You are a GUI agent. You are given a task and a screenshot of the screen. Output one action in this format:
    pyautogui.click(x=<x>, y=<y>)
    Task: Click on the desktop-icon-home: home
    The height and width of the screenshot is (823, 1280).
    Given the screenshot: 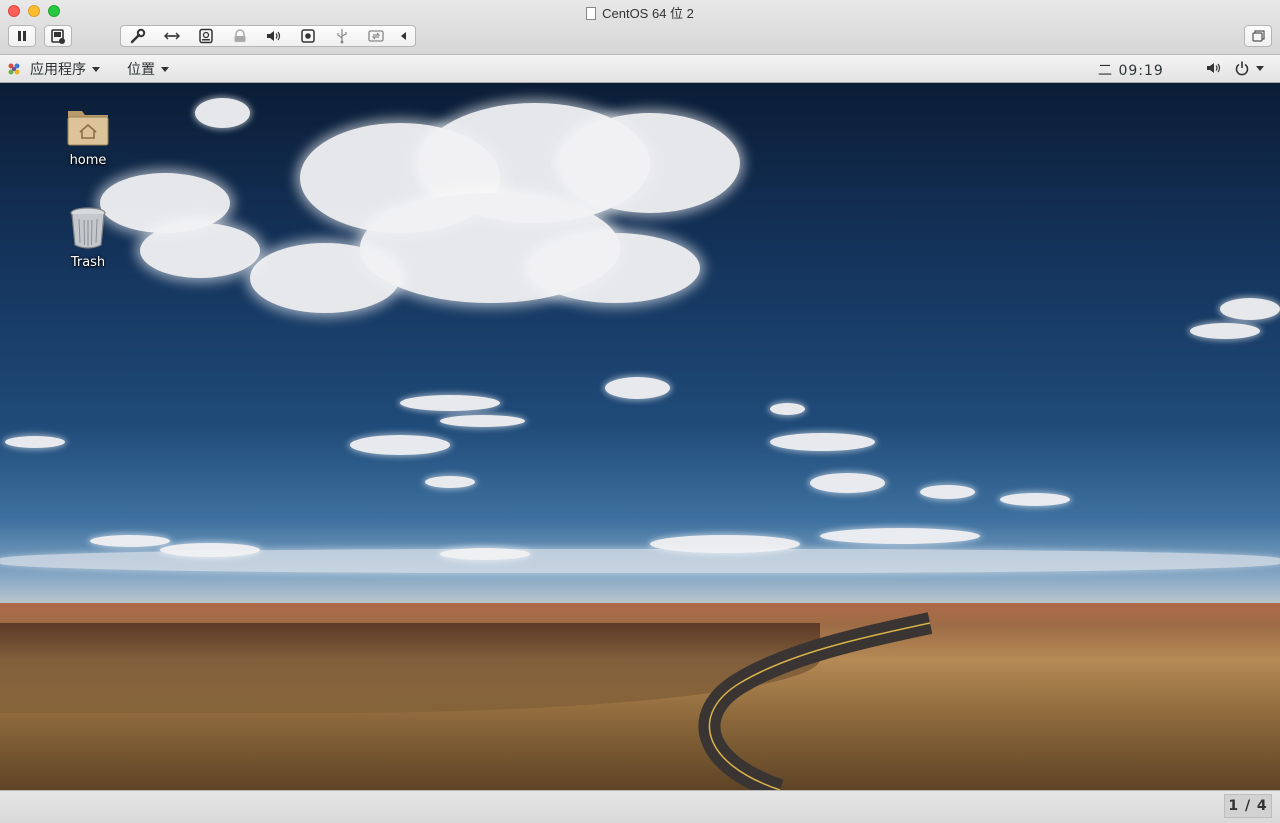 What is the action you would take?
    pyautogui.click(x=88, y=136)
    